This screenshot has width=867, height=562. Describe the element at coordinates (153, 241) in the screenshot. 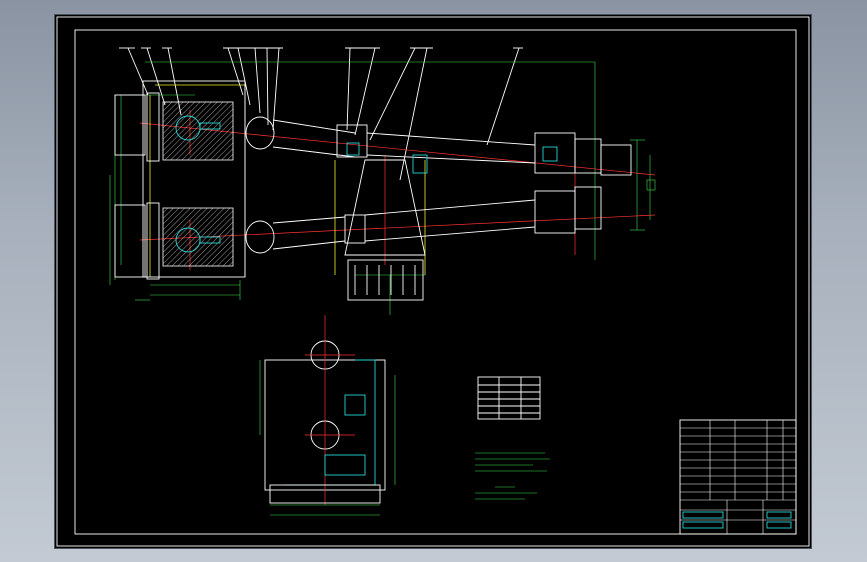

I see `lower-flange-plate` at that location.